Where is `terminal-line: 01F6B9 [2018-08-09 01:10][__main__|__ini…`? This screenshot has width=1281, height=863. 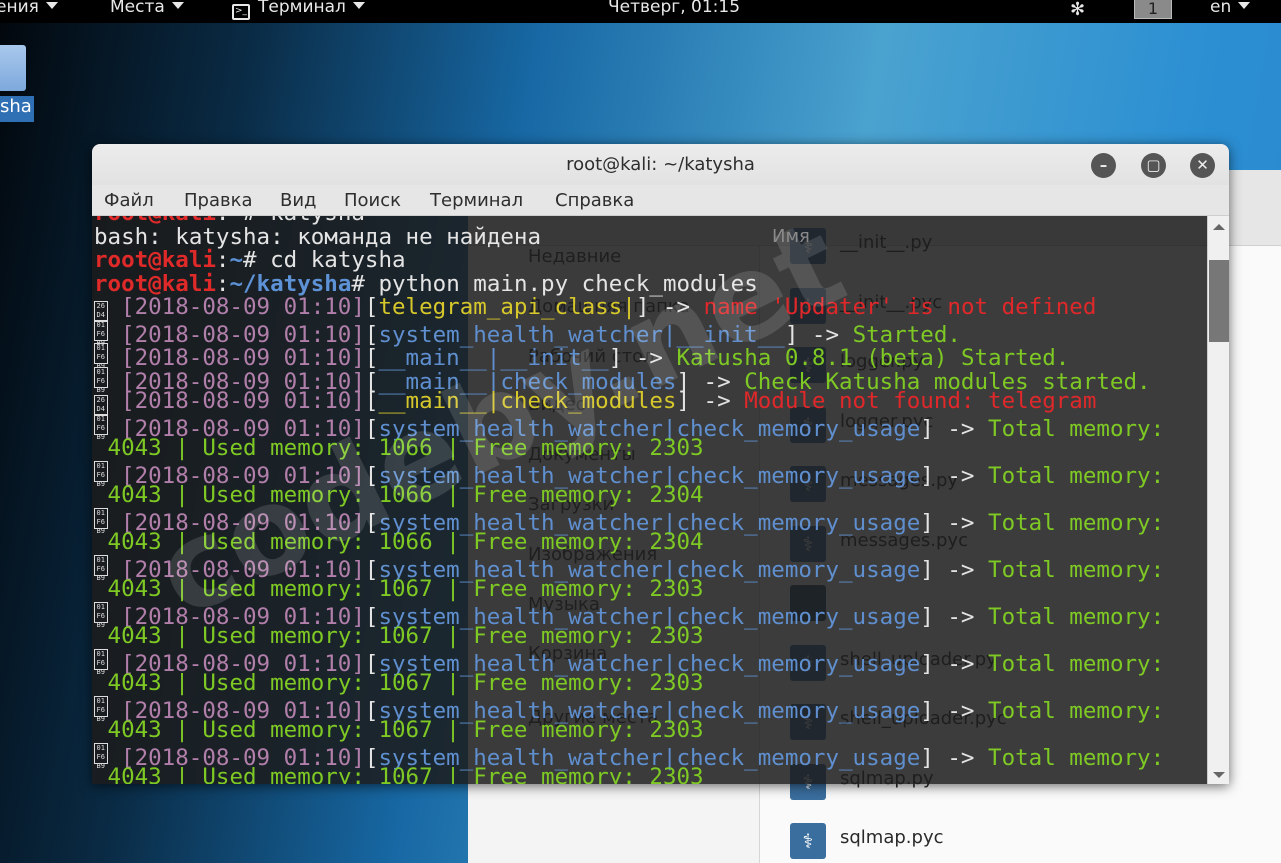
terminal-line: 01F6B9 [2018-08-09 01:10][__main__|__ini… is located at coordinates (629, 356).